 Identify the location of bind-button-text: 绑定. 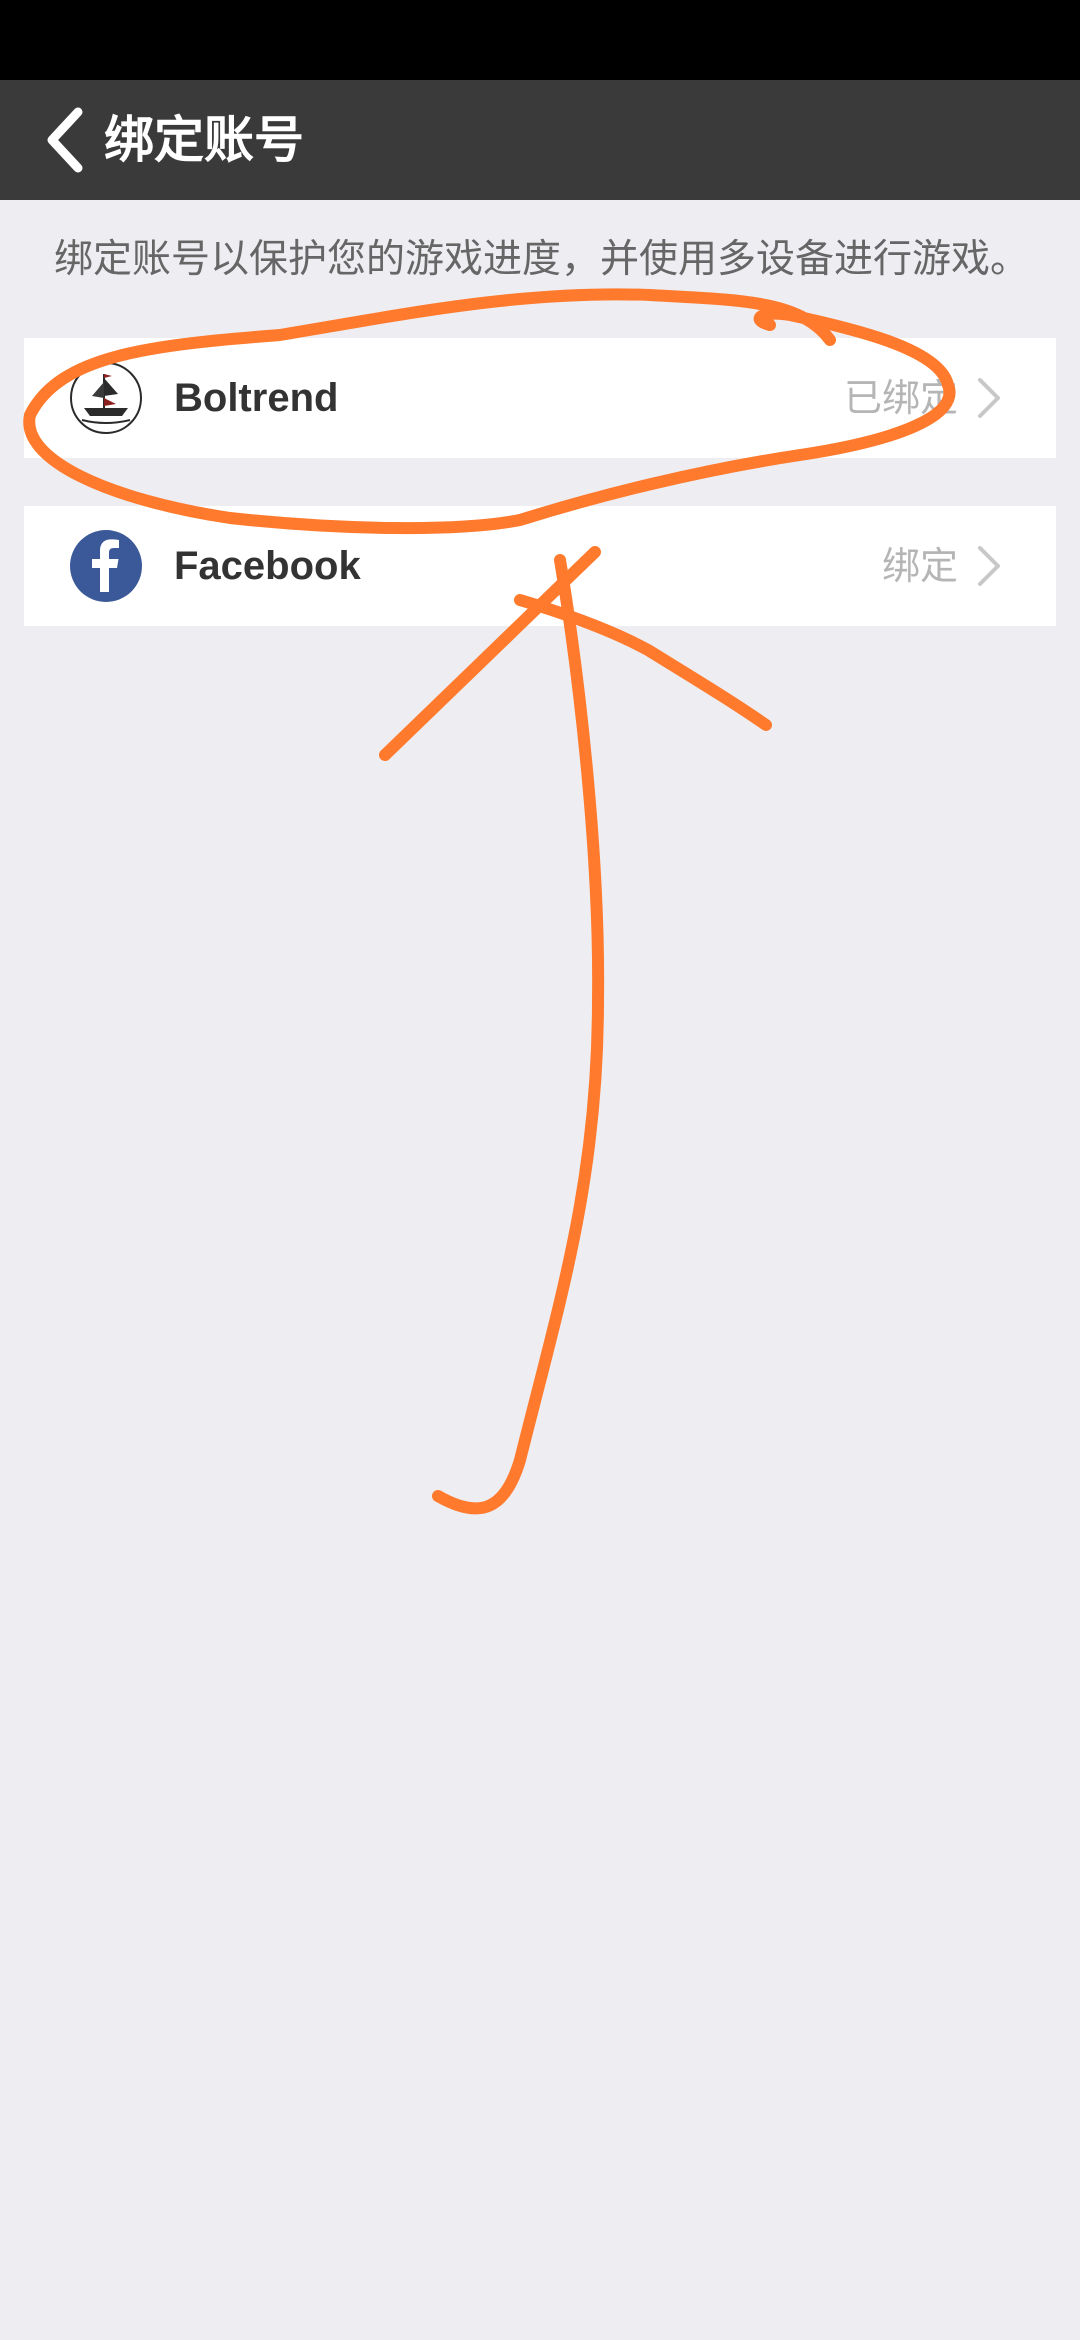
(919, 566).